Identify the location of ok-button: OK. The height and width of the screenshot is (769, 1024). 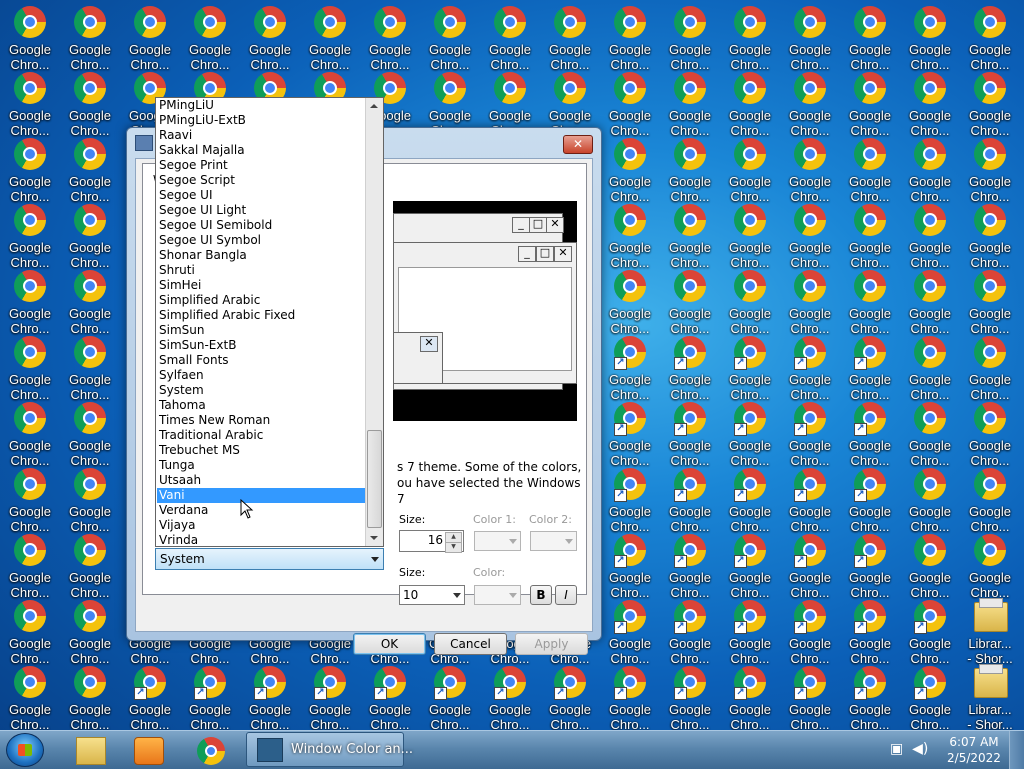
(389, 644).